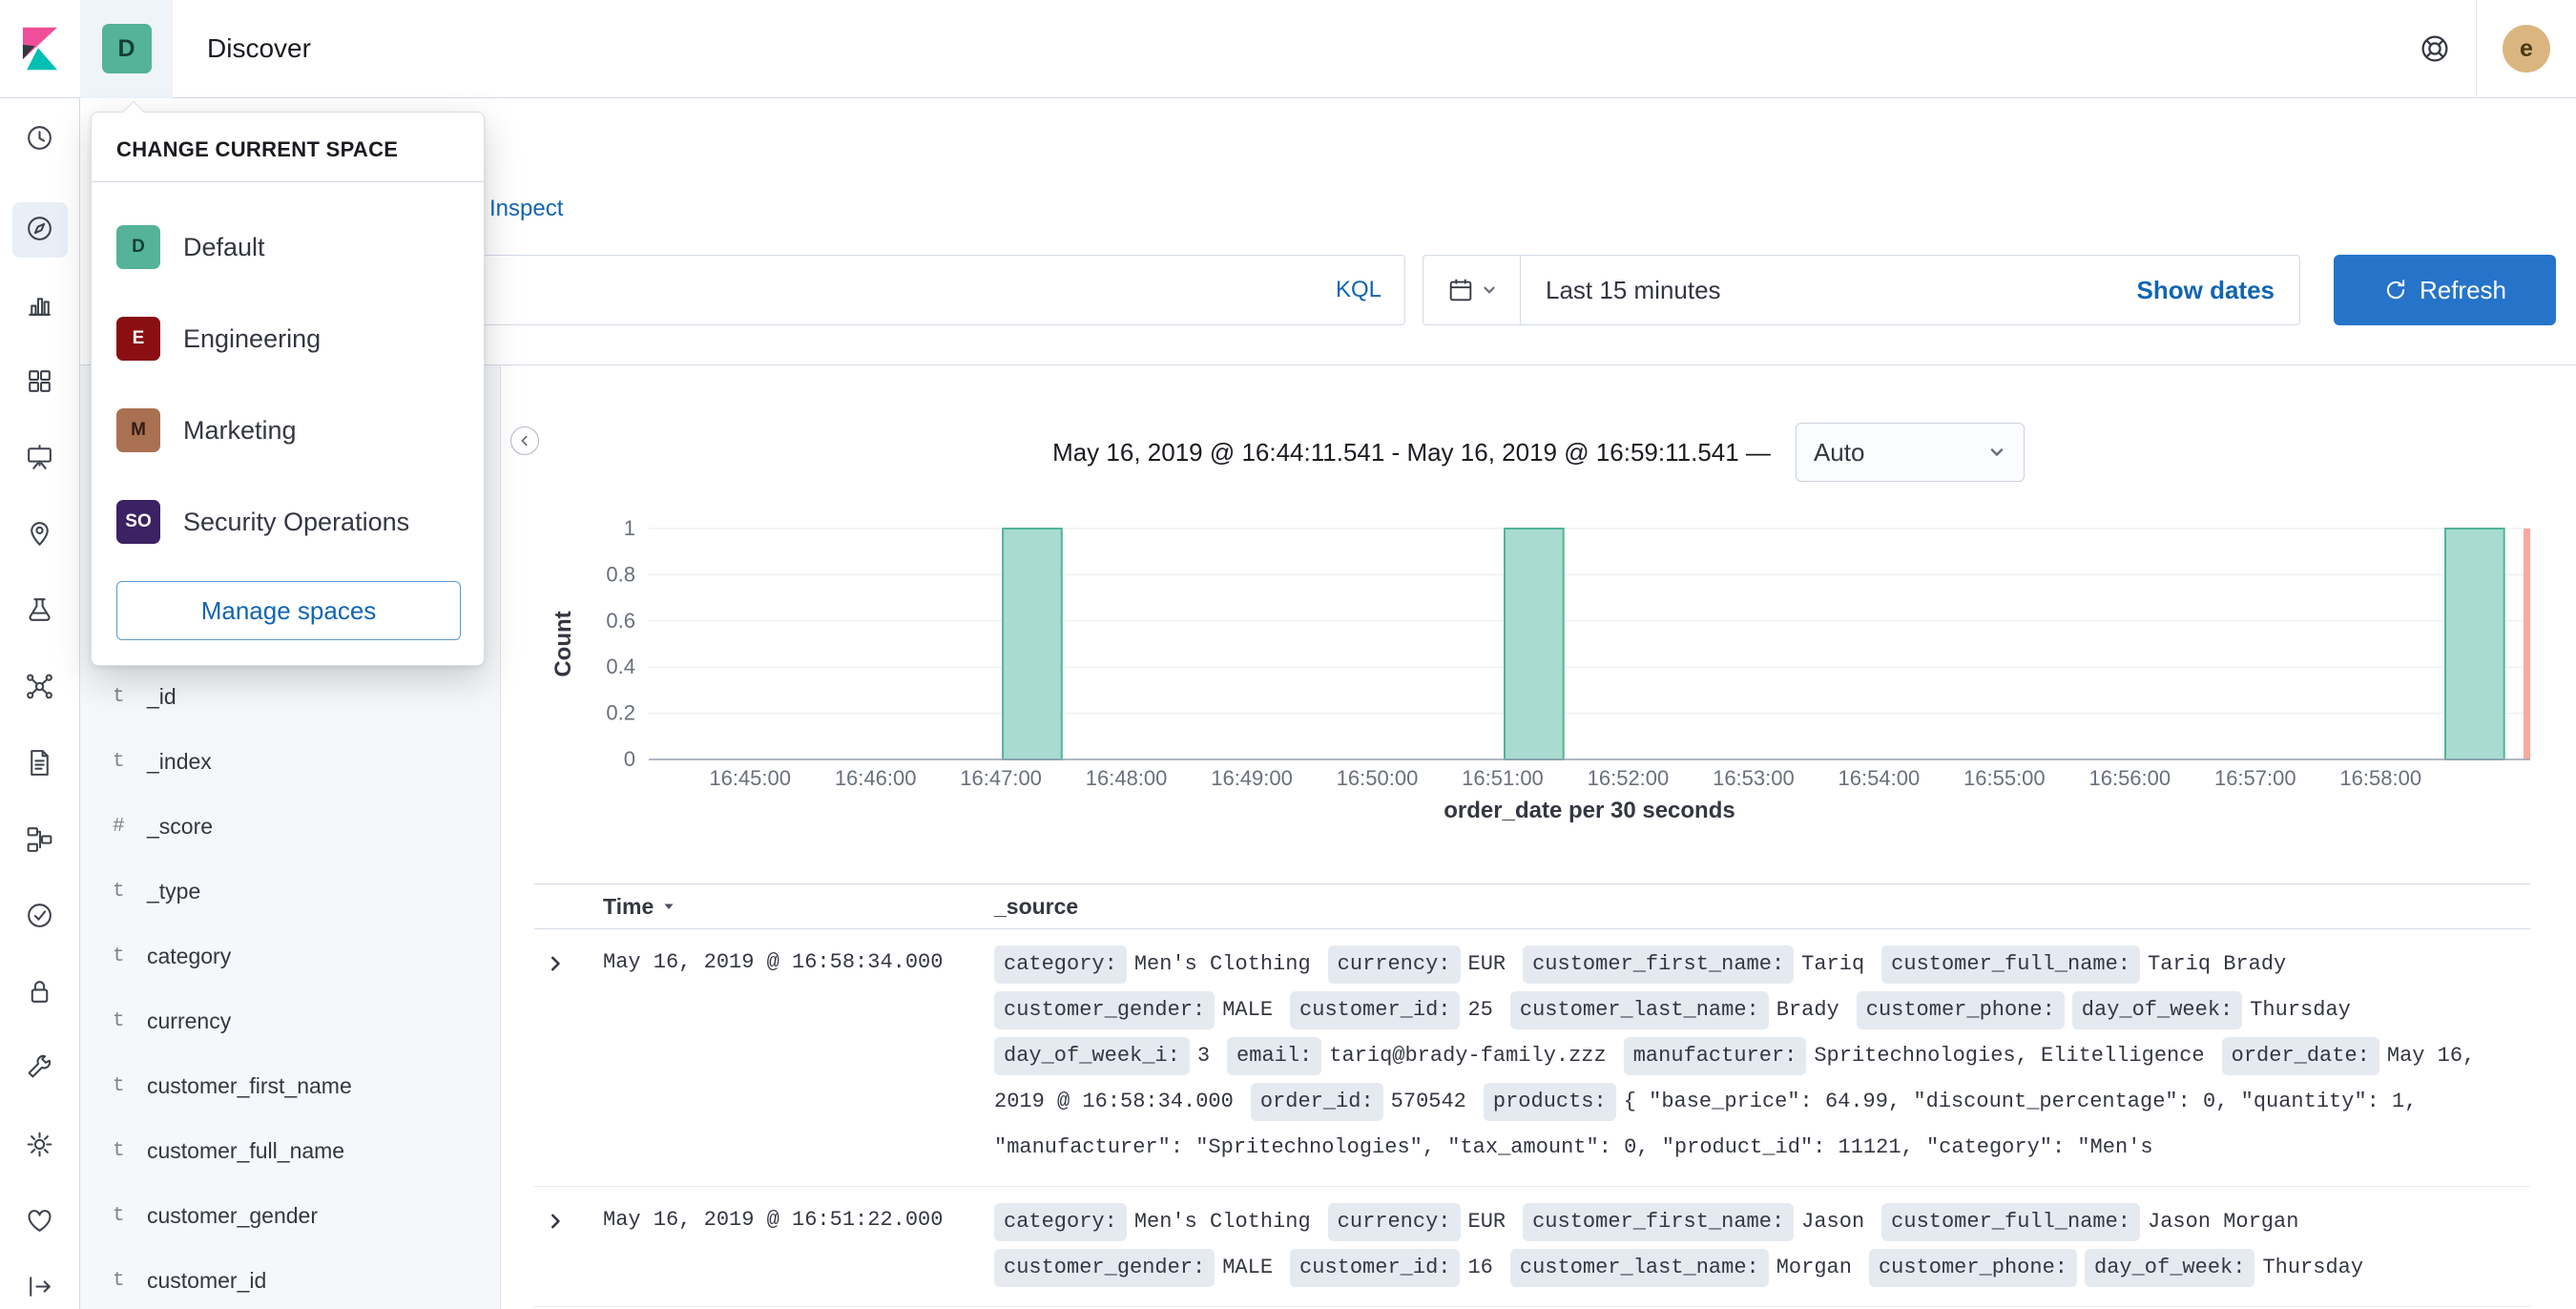 The width and height of the screenshot is (2576, 1309). What do you see at coordinates (290, 1020) in the screenshot?
I see `field-item-currency: t currency` at bounding box center [290, 1020].